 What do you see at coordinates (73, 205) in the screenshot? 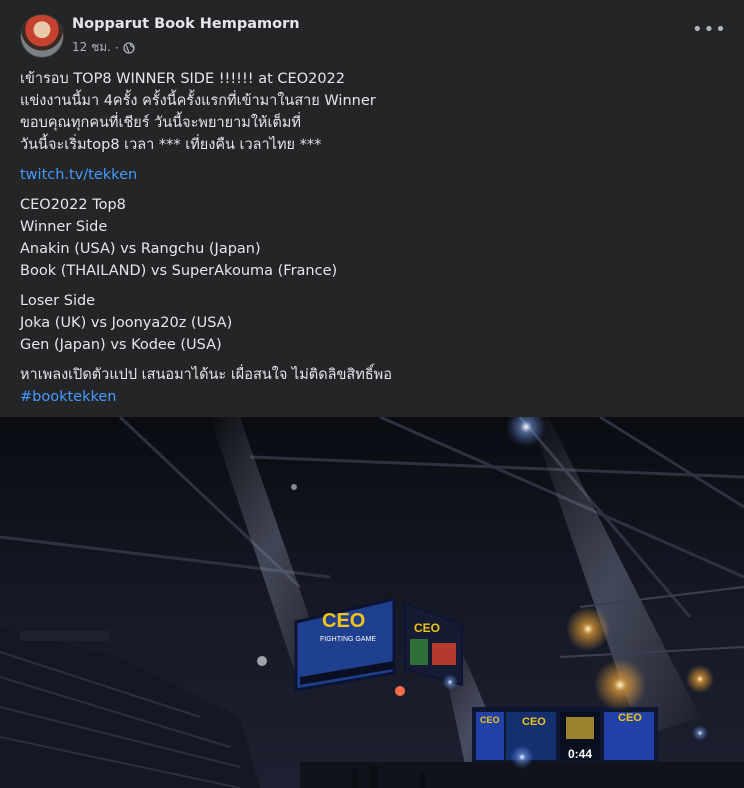
I see `bracket-title: CEO2022 Top8` at bounding box center [73, 205].